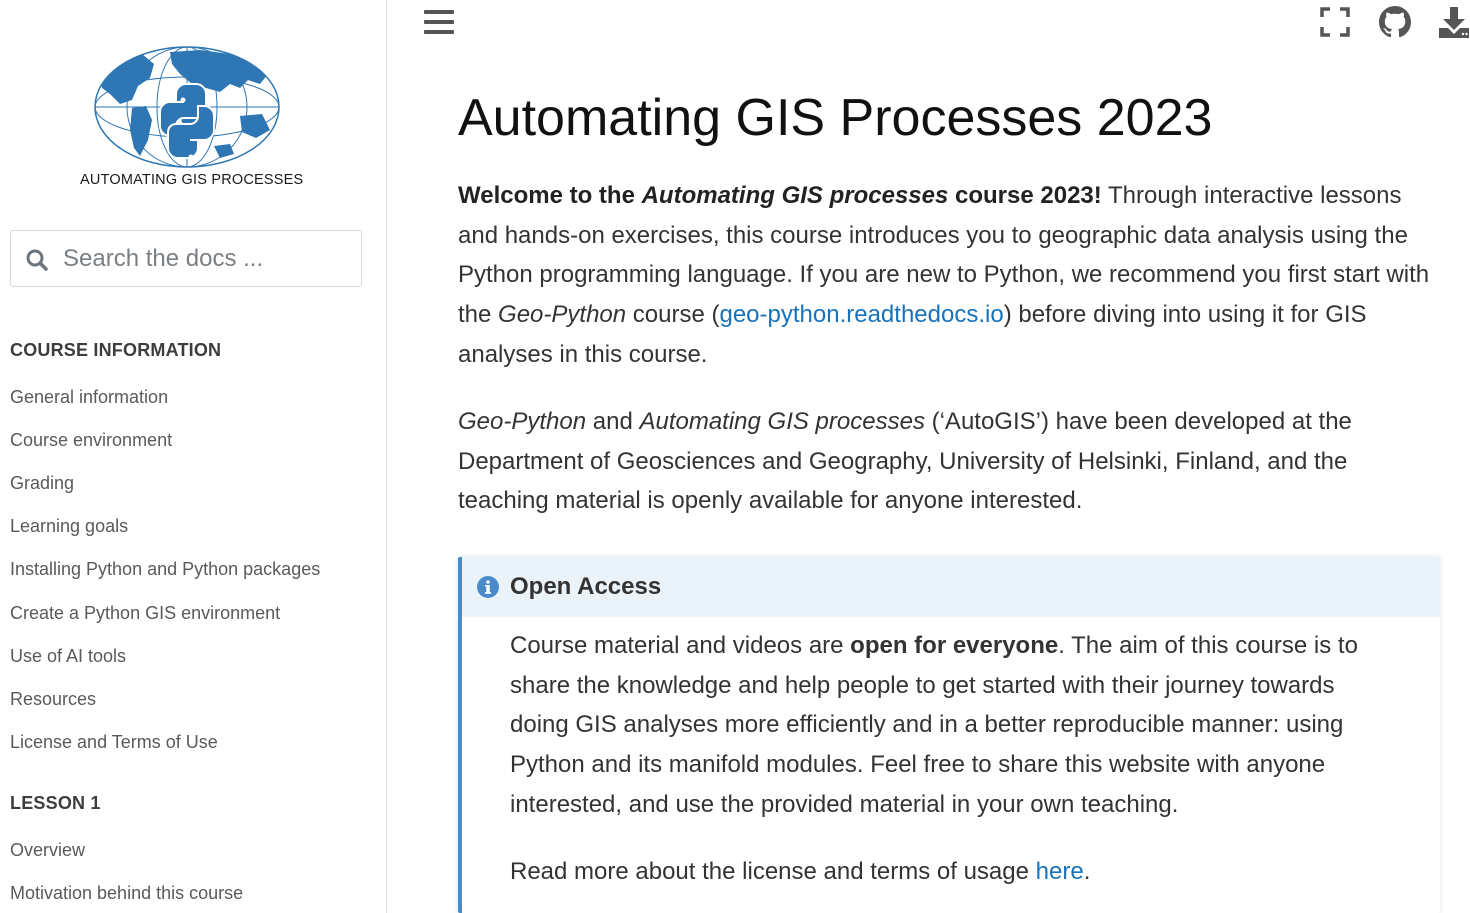 This screenshot has width=1470, height=913. What do you see at coordinates (586, 586) in the screenshot?
I see `admonition-title: Open Access` at bounding box center [586, 586].